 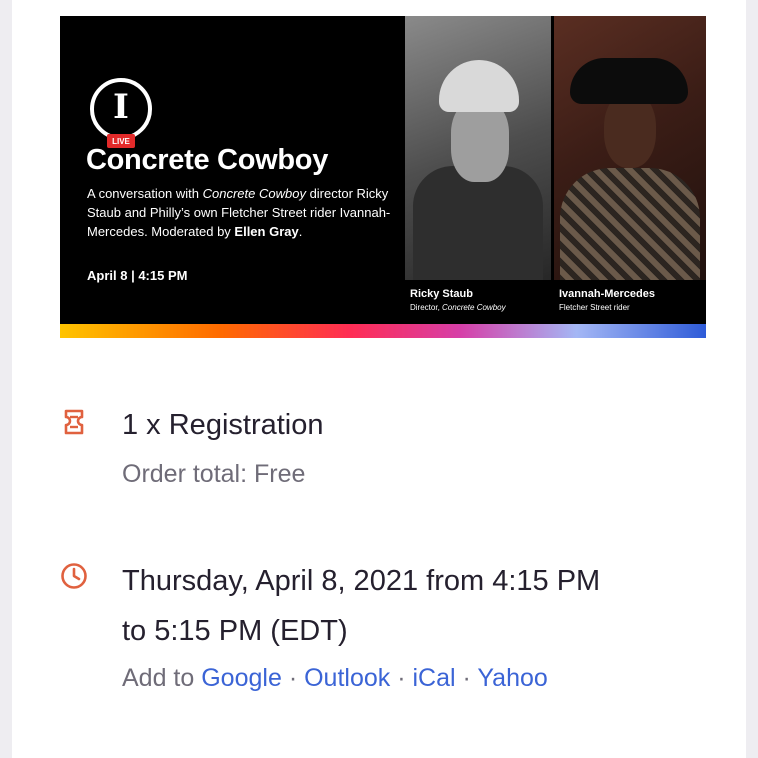 I want to click on logo-letter: I, so click(x=121, y=107).